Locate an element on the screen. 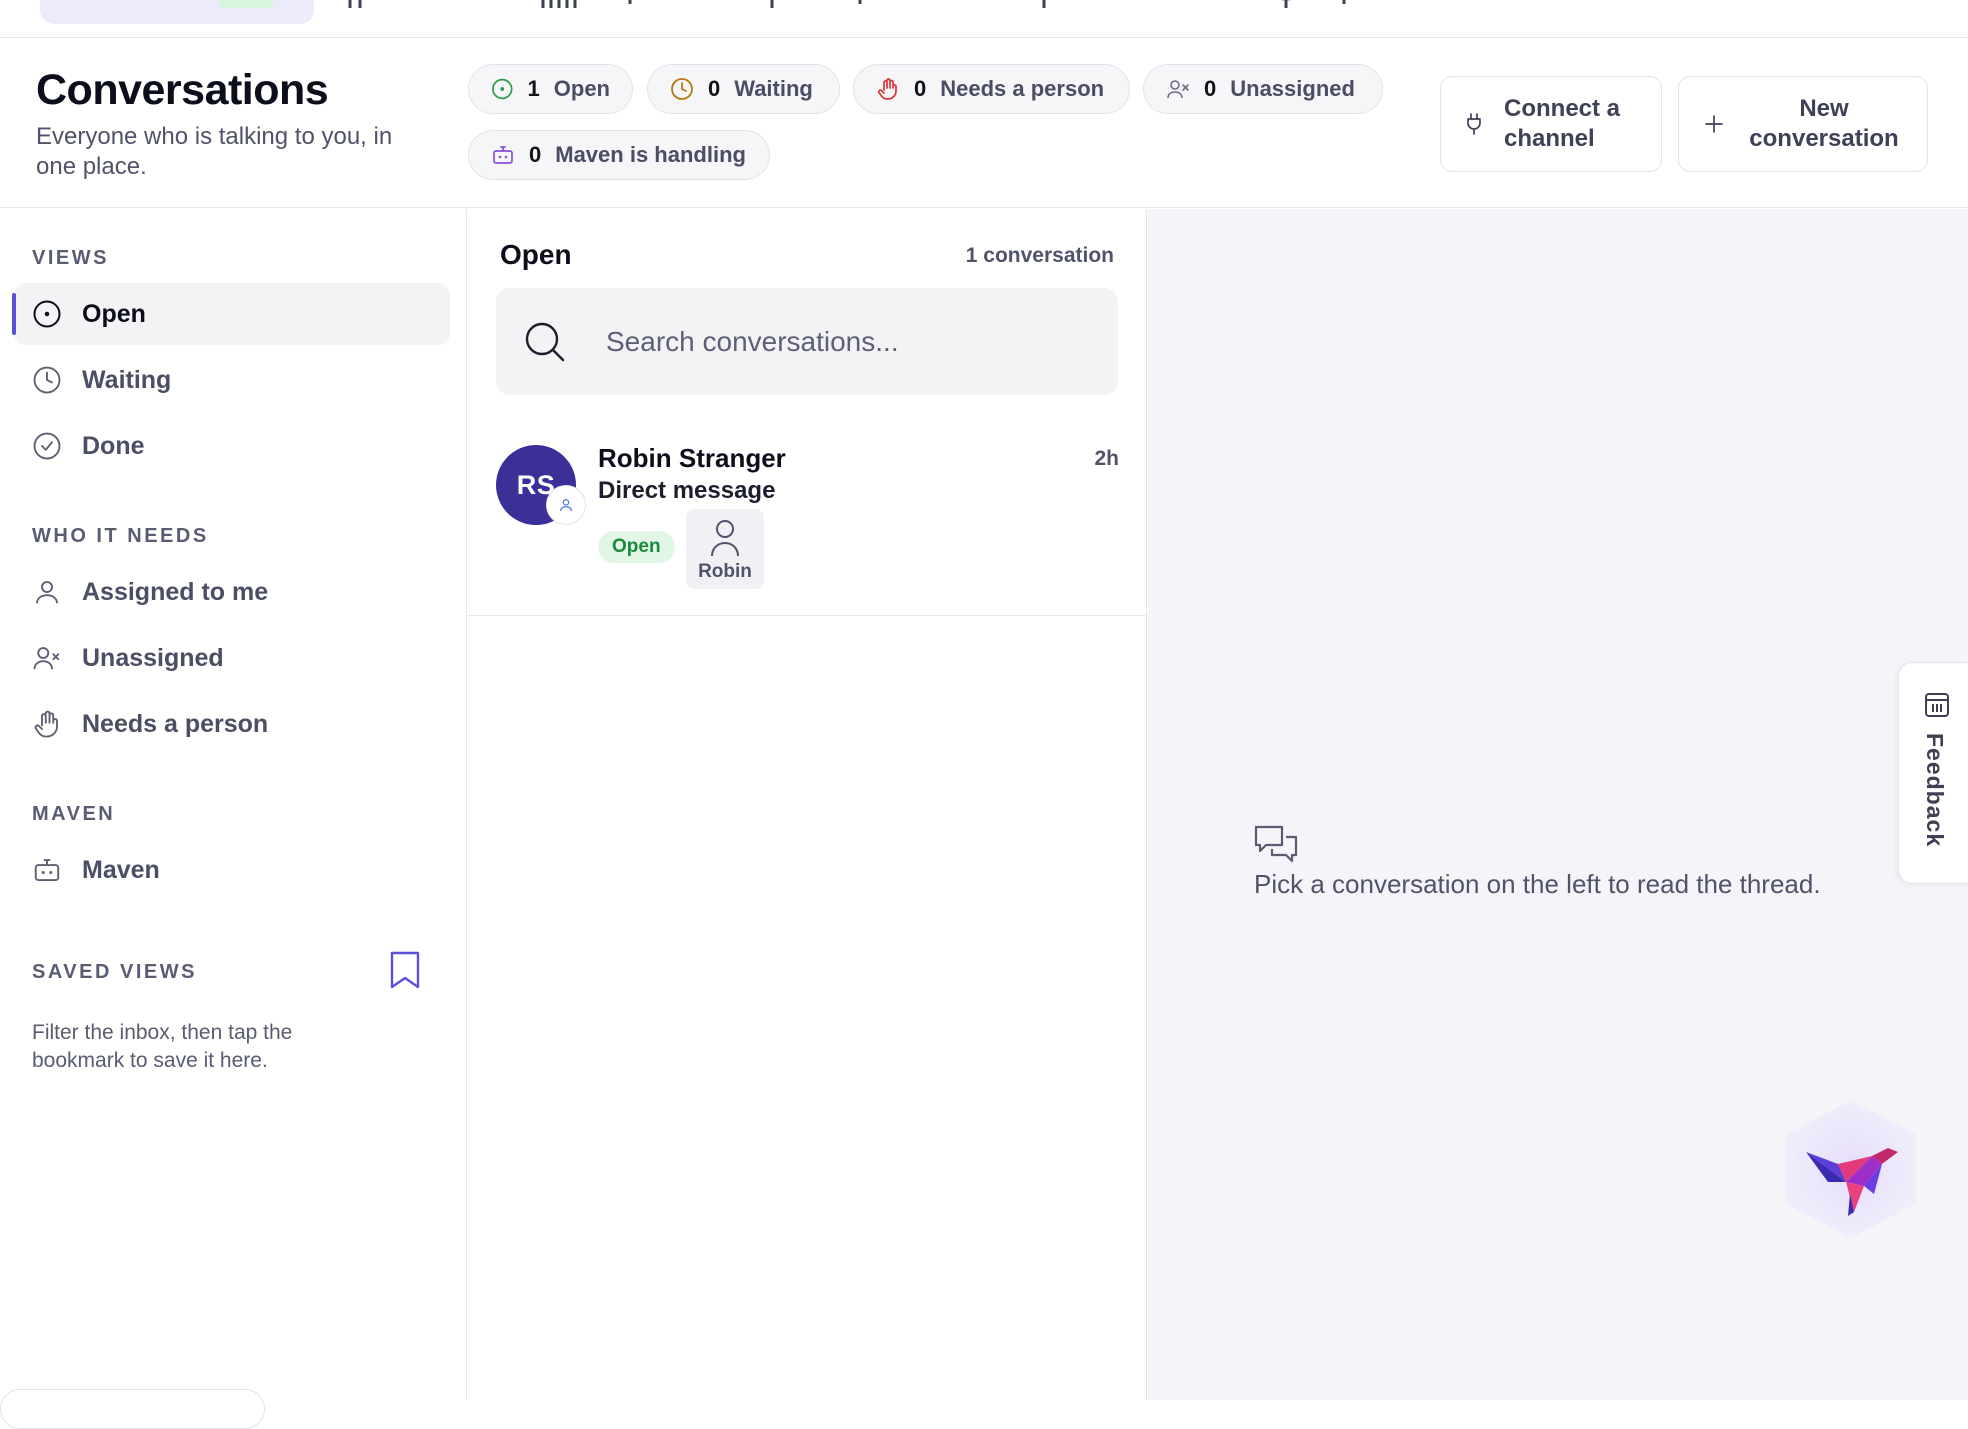 Image resolution: width=1968 pixels, height=1429 pixels. feedback-tab: Feedback is located at coordinates (1933, 773).